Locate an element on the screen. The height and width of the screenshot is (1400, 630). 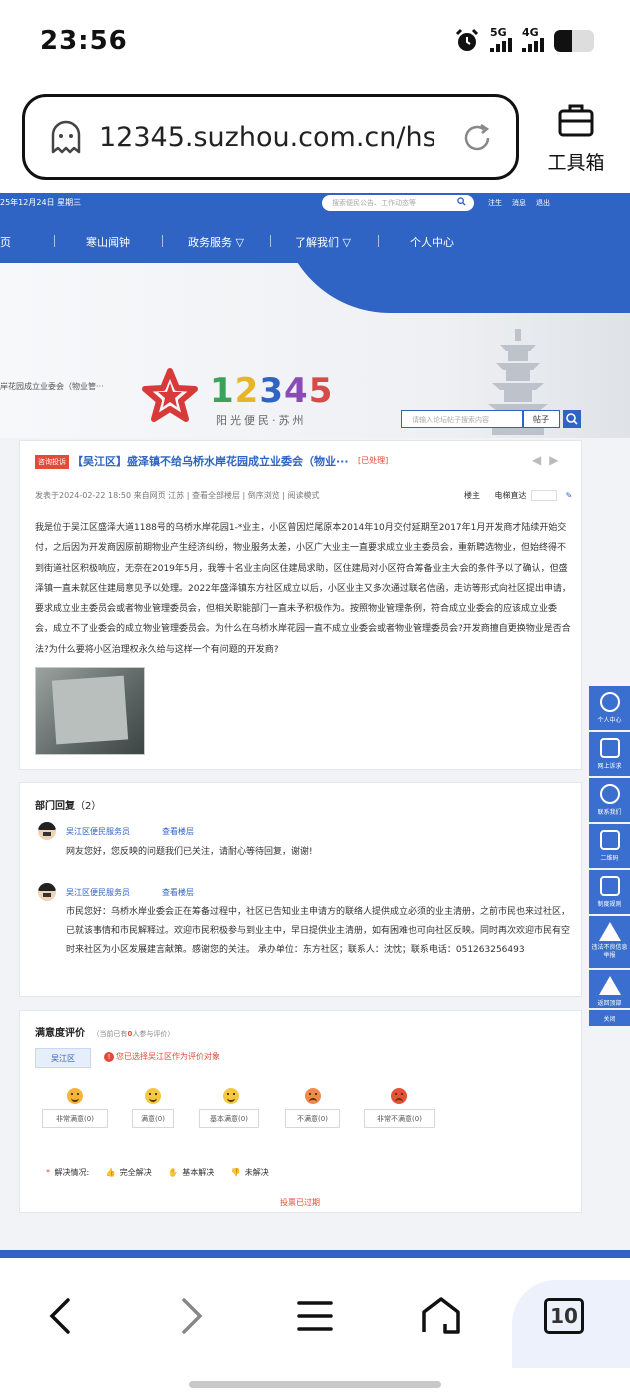
district-tab: 吴江区 is located at coordinates (63, 1058).